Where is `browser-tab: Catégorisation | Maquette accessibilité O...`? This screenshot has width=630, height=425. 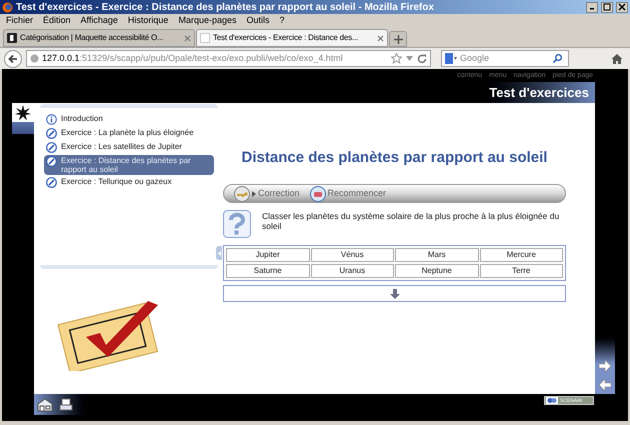
browser-tab: Catégorisation | Maquette accessibilité O... is located at coordinates (99, 38).